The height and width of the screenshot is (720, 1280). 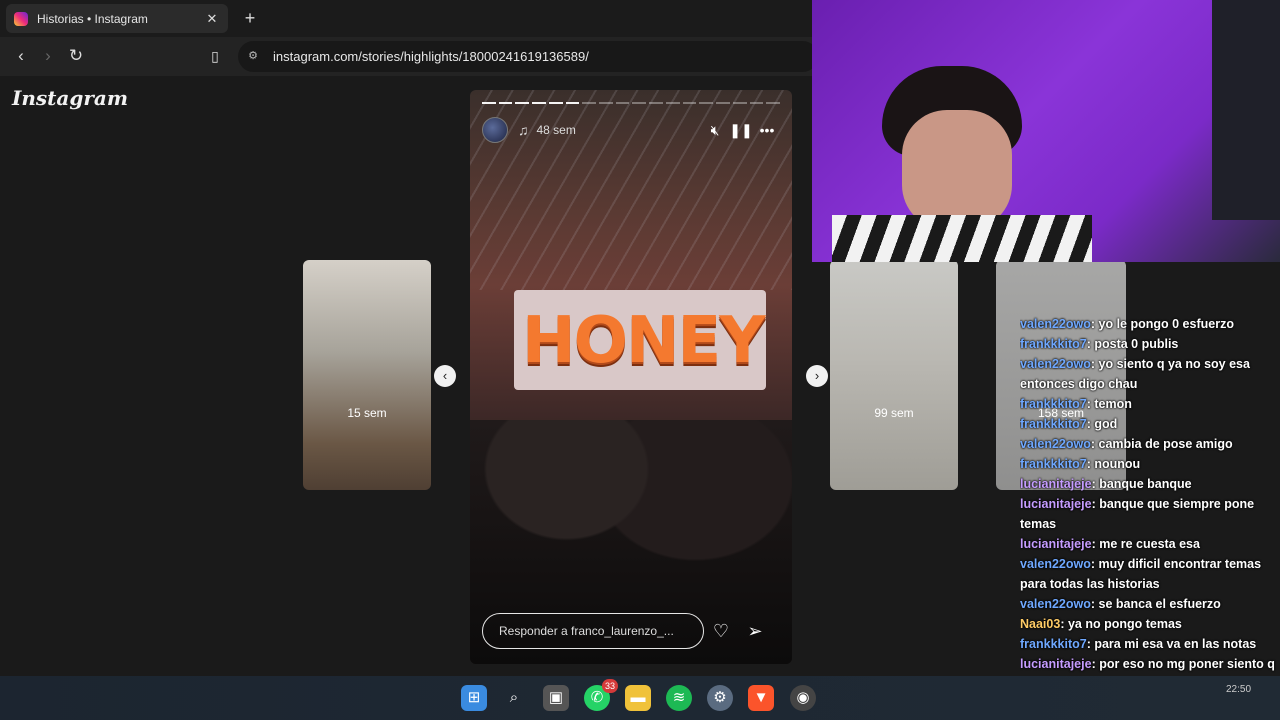 What do you see at coordinates (253, 56) in the screenshot?
I see `site-info-icon: ⚙` at bounding box center [253, 56].